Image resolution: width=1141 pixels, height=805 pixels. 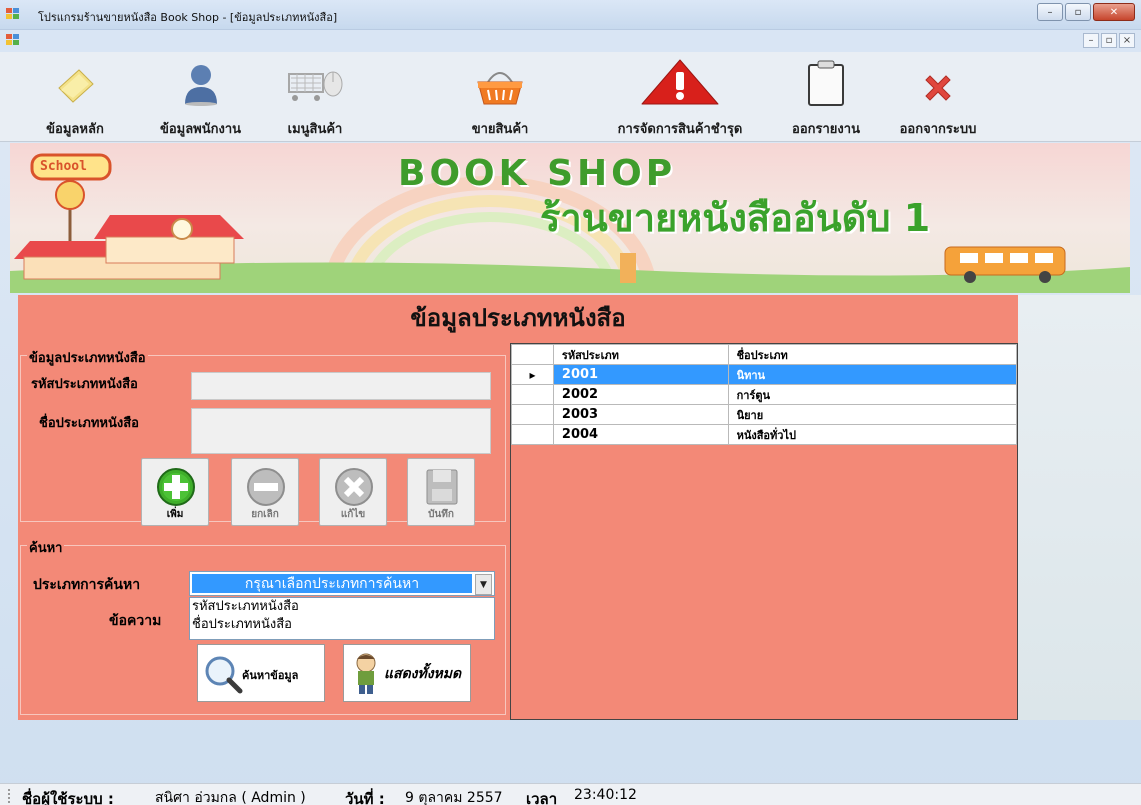 I want to click on magnifier-icon, so click(x=224, y=675).